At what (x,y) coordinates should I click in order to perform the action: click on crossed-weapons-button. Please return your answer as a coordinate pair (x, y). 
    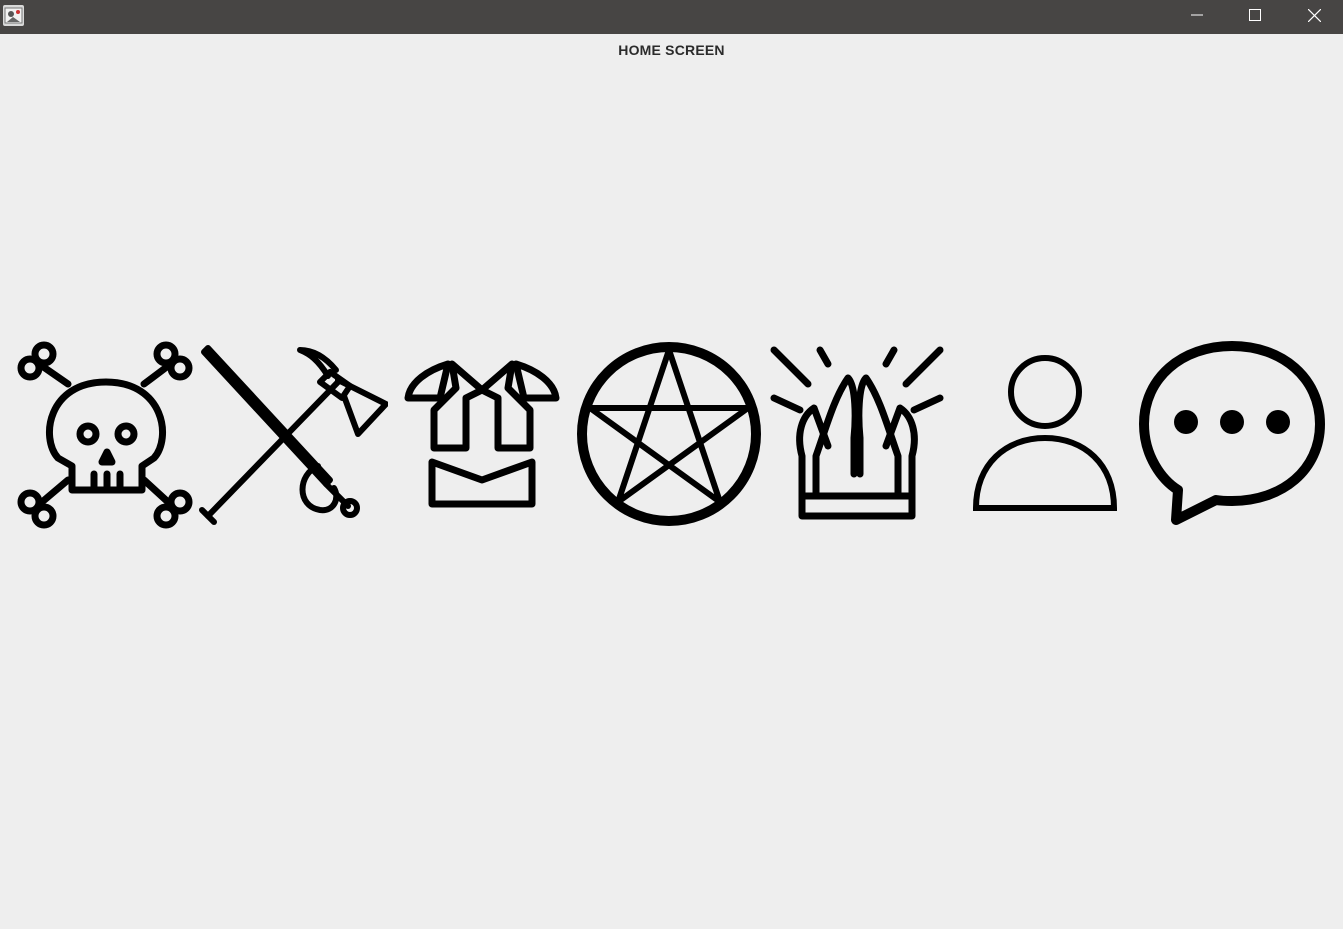
    Looking at the image, I should click on (293, 434).